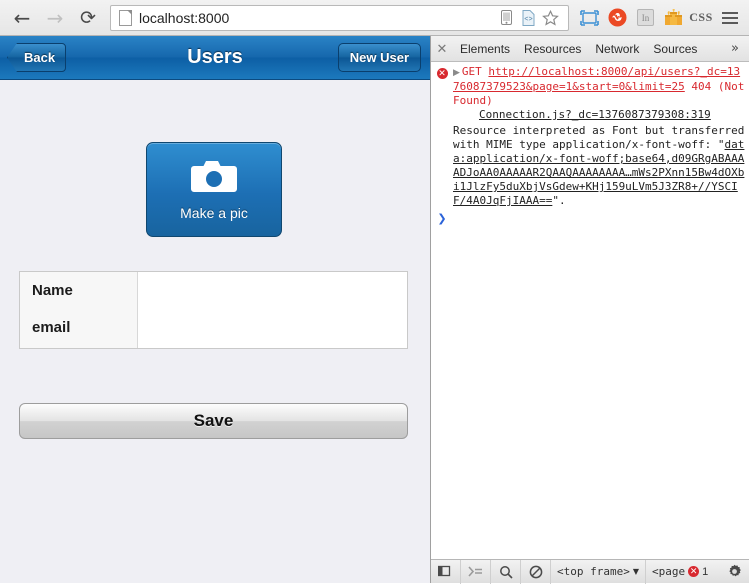 This screenshot has height=584, width=749. I want to click on chevron-double-right-icon: », so click(735, 48).